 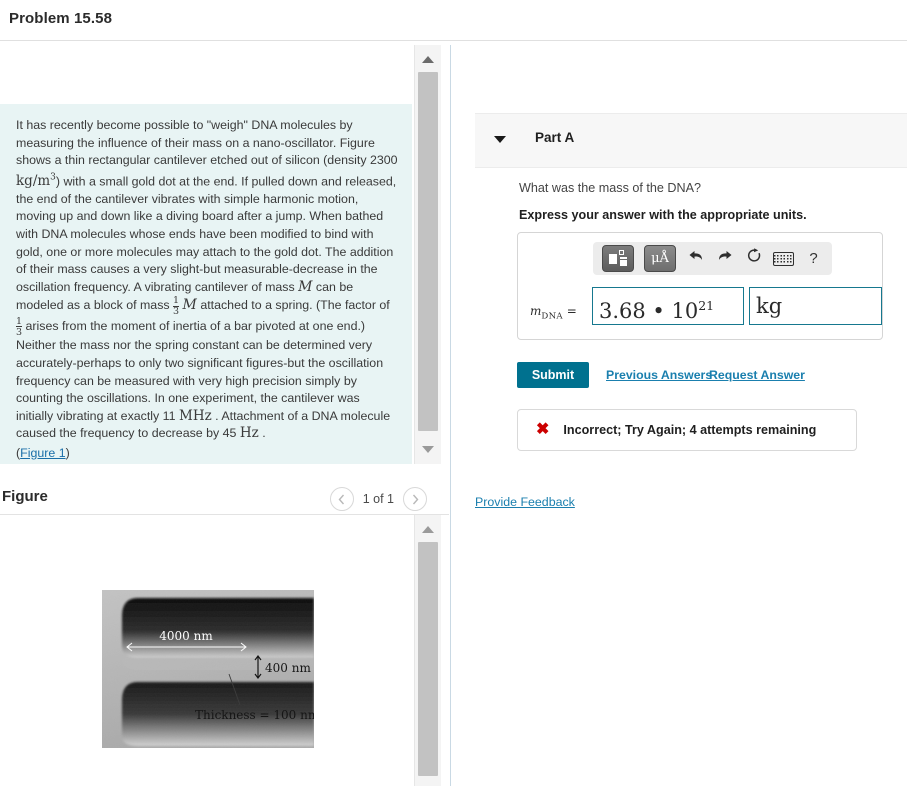 I want to click on figure-scrollbar, so click(x=427, y=650).